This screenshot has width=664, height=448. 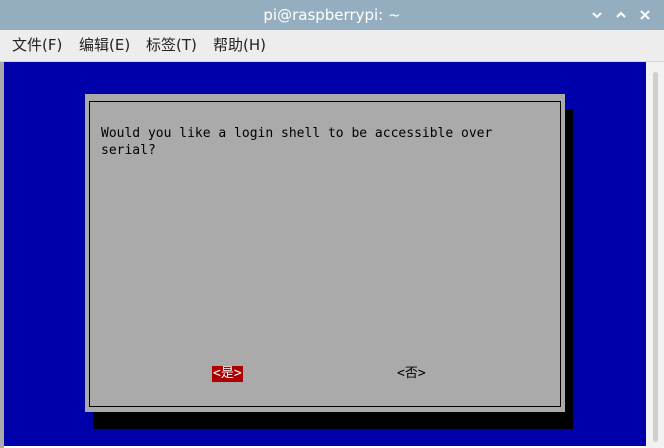 I want to click on menu-edit: 编辑(E), so click(x=104, y=45).